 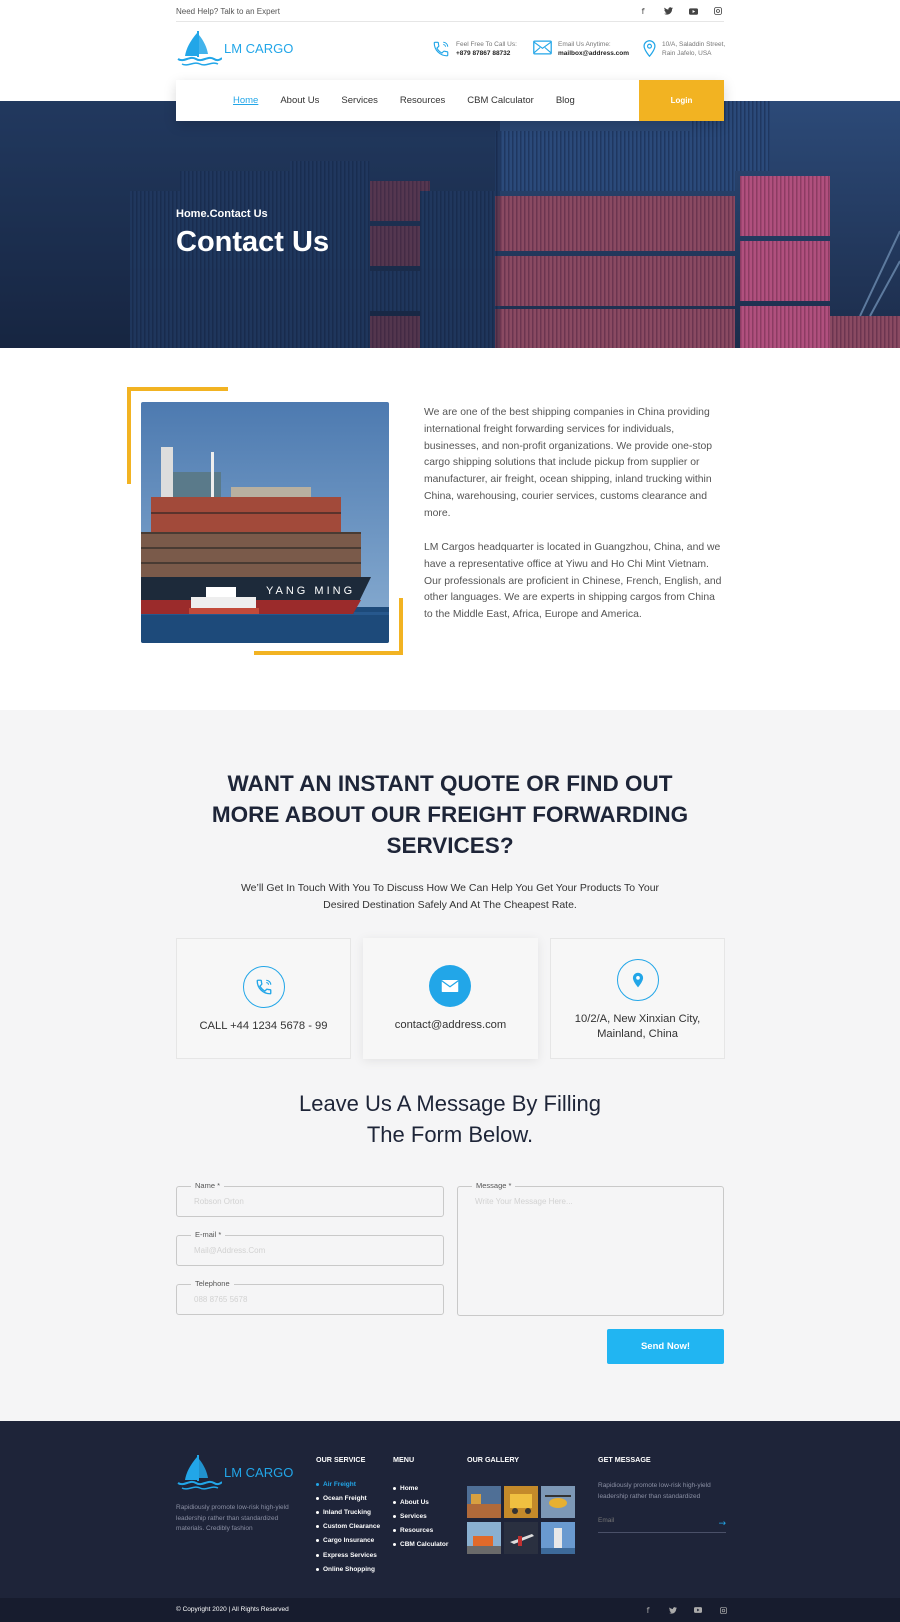 I want to click on footer-menu-resources: Resources, so click(x=420, y=1531).